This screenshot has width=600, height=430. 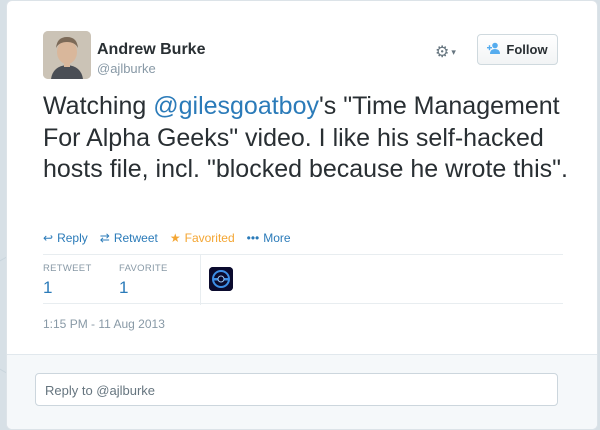 I want to click on more-button: ••• More, so click(x=269, y=238).